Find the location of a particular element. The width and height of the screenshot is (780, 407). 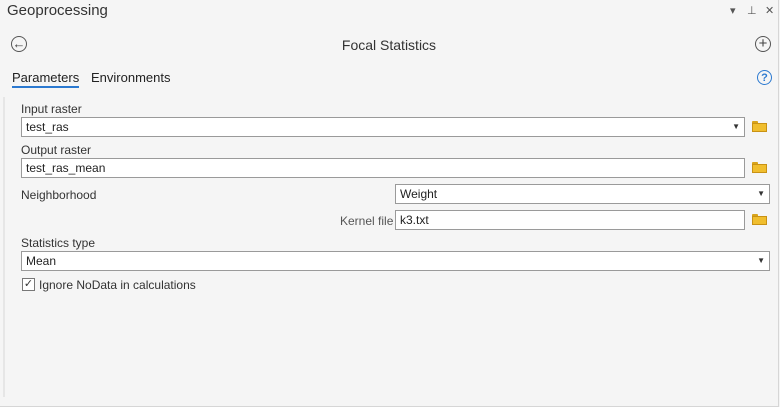

tab-environments: Environments is located at coordinates (130, 77).